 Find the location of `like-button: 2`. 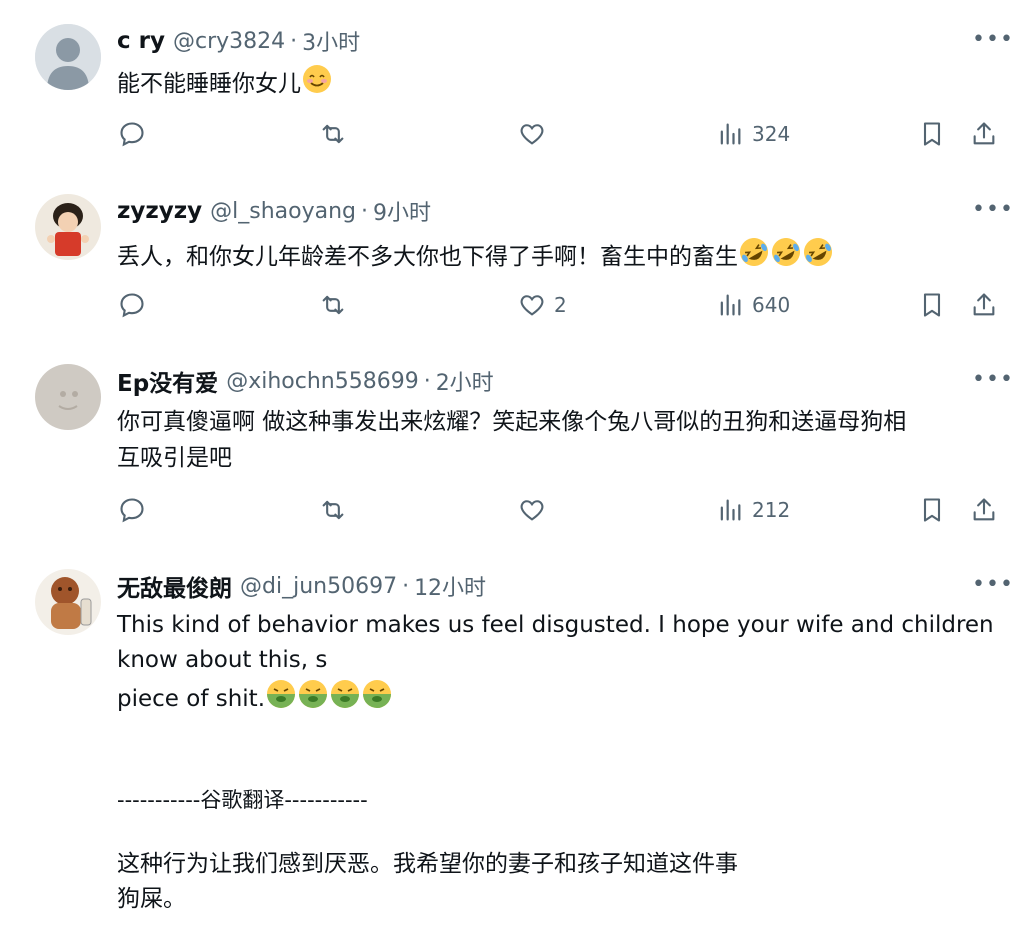

like-button: 2 is located at coordinates (542, 305).